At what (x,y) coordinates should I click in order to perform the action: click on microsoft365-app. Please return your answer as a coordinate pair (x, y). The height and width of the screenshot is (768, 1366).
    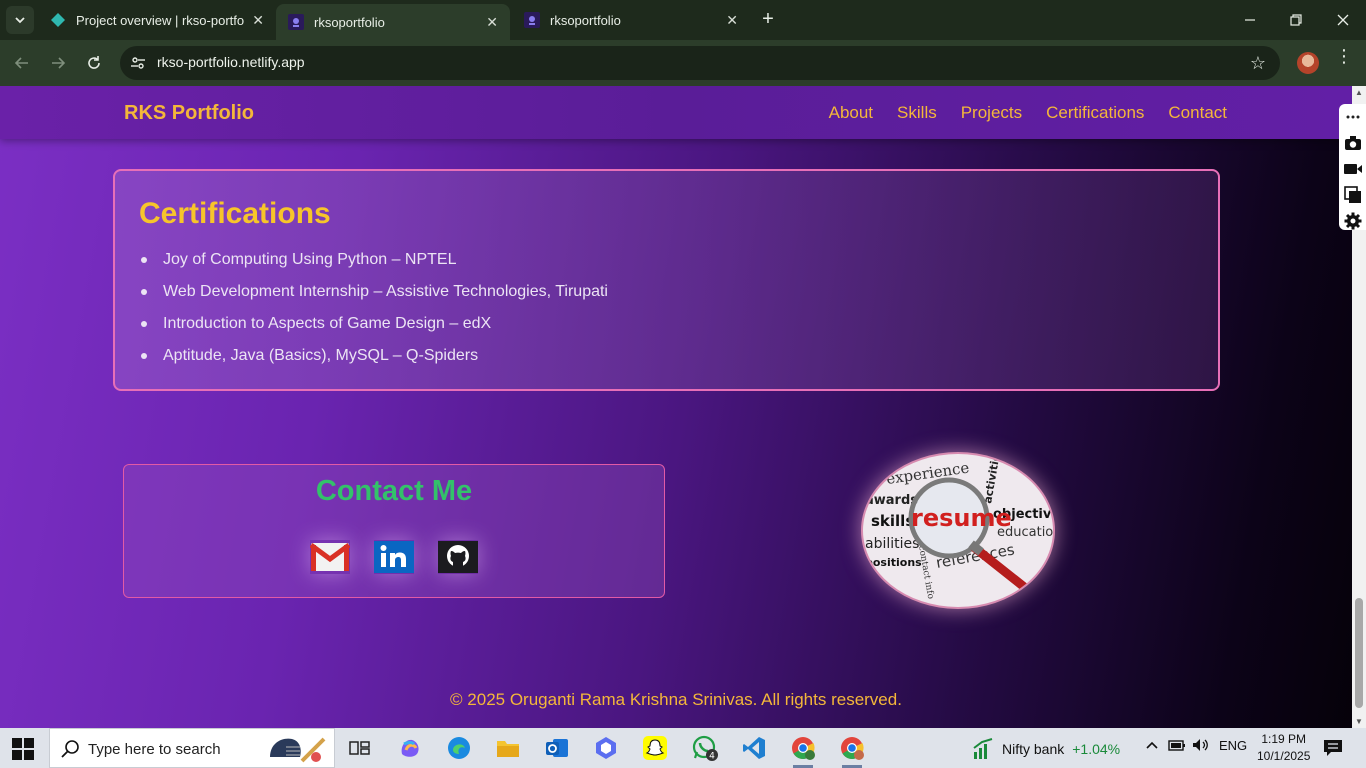
    Looking at the image, I should click on (606, 748).